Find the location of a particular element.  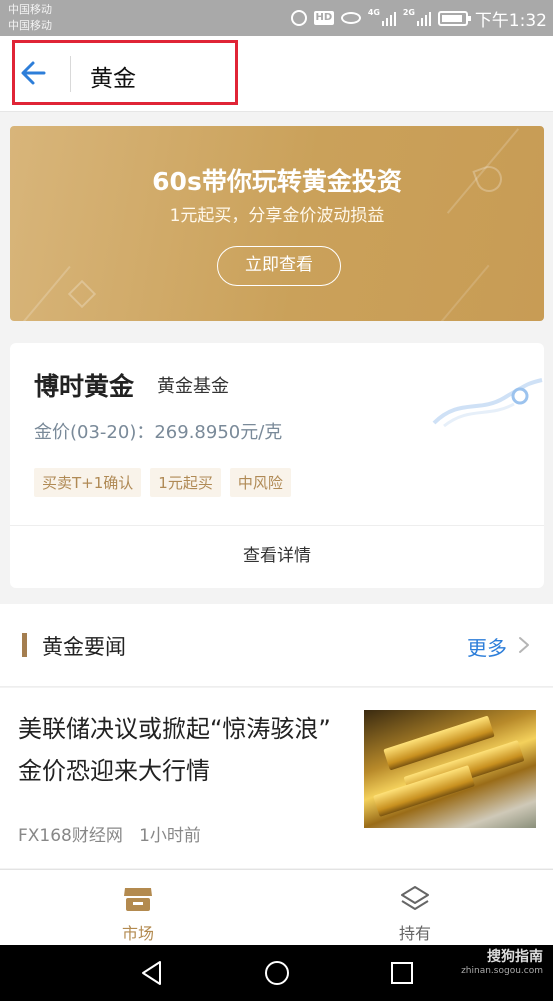

news-section-header: 黄金要闻 更多 is located at coordinates (276, 645).